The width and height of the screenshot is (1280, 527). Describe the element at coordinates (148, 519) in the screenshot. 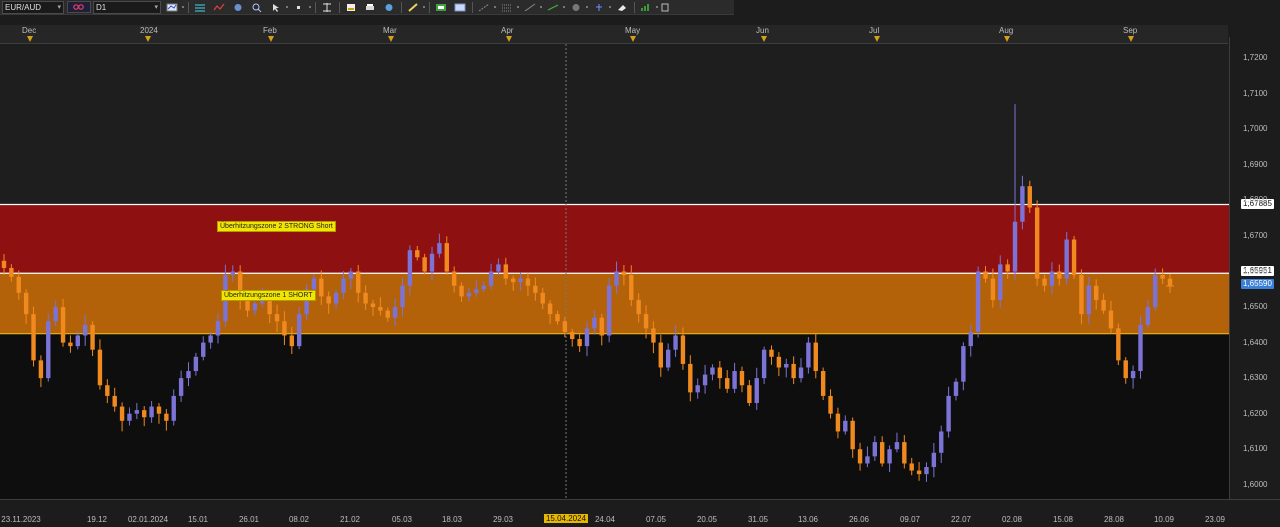

I see `date-label: 02.01.2024` at that location.